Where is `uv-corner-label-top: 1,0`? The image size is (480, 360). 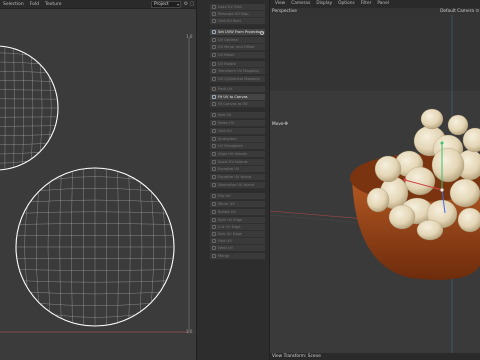
uv-corner-label-top: 1,0 is located at coordinates (189, 36).